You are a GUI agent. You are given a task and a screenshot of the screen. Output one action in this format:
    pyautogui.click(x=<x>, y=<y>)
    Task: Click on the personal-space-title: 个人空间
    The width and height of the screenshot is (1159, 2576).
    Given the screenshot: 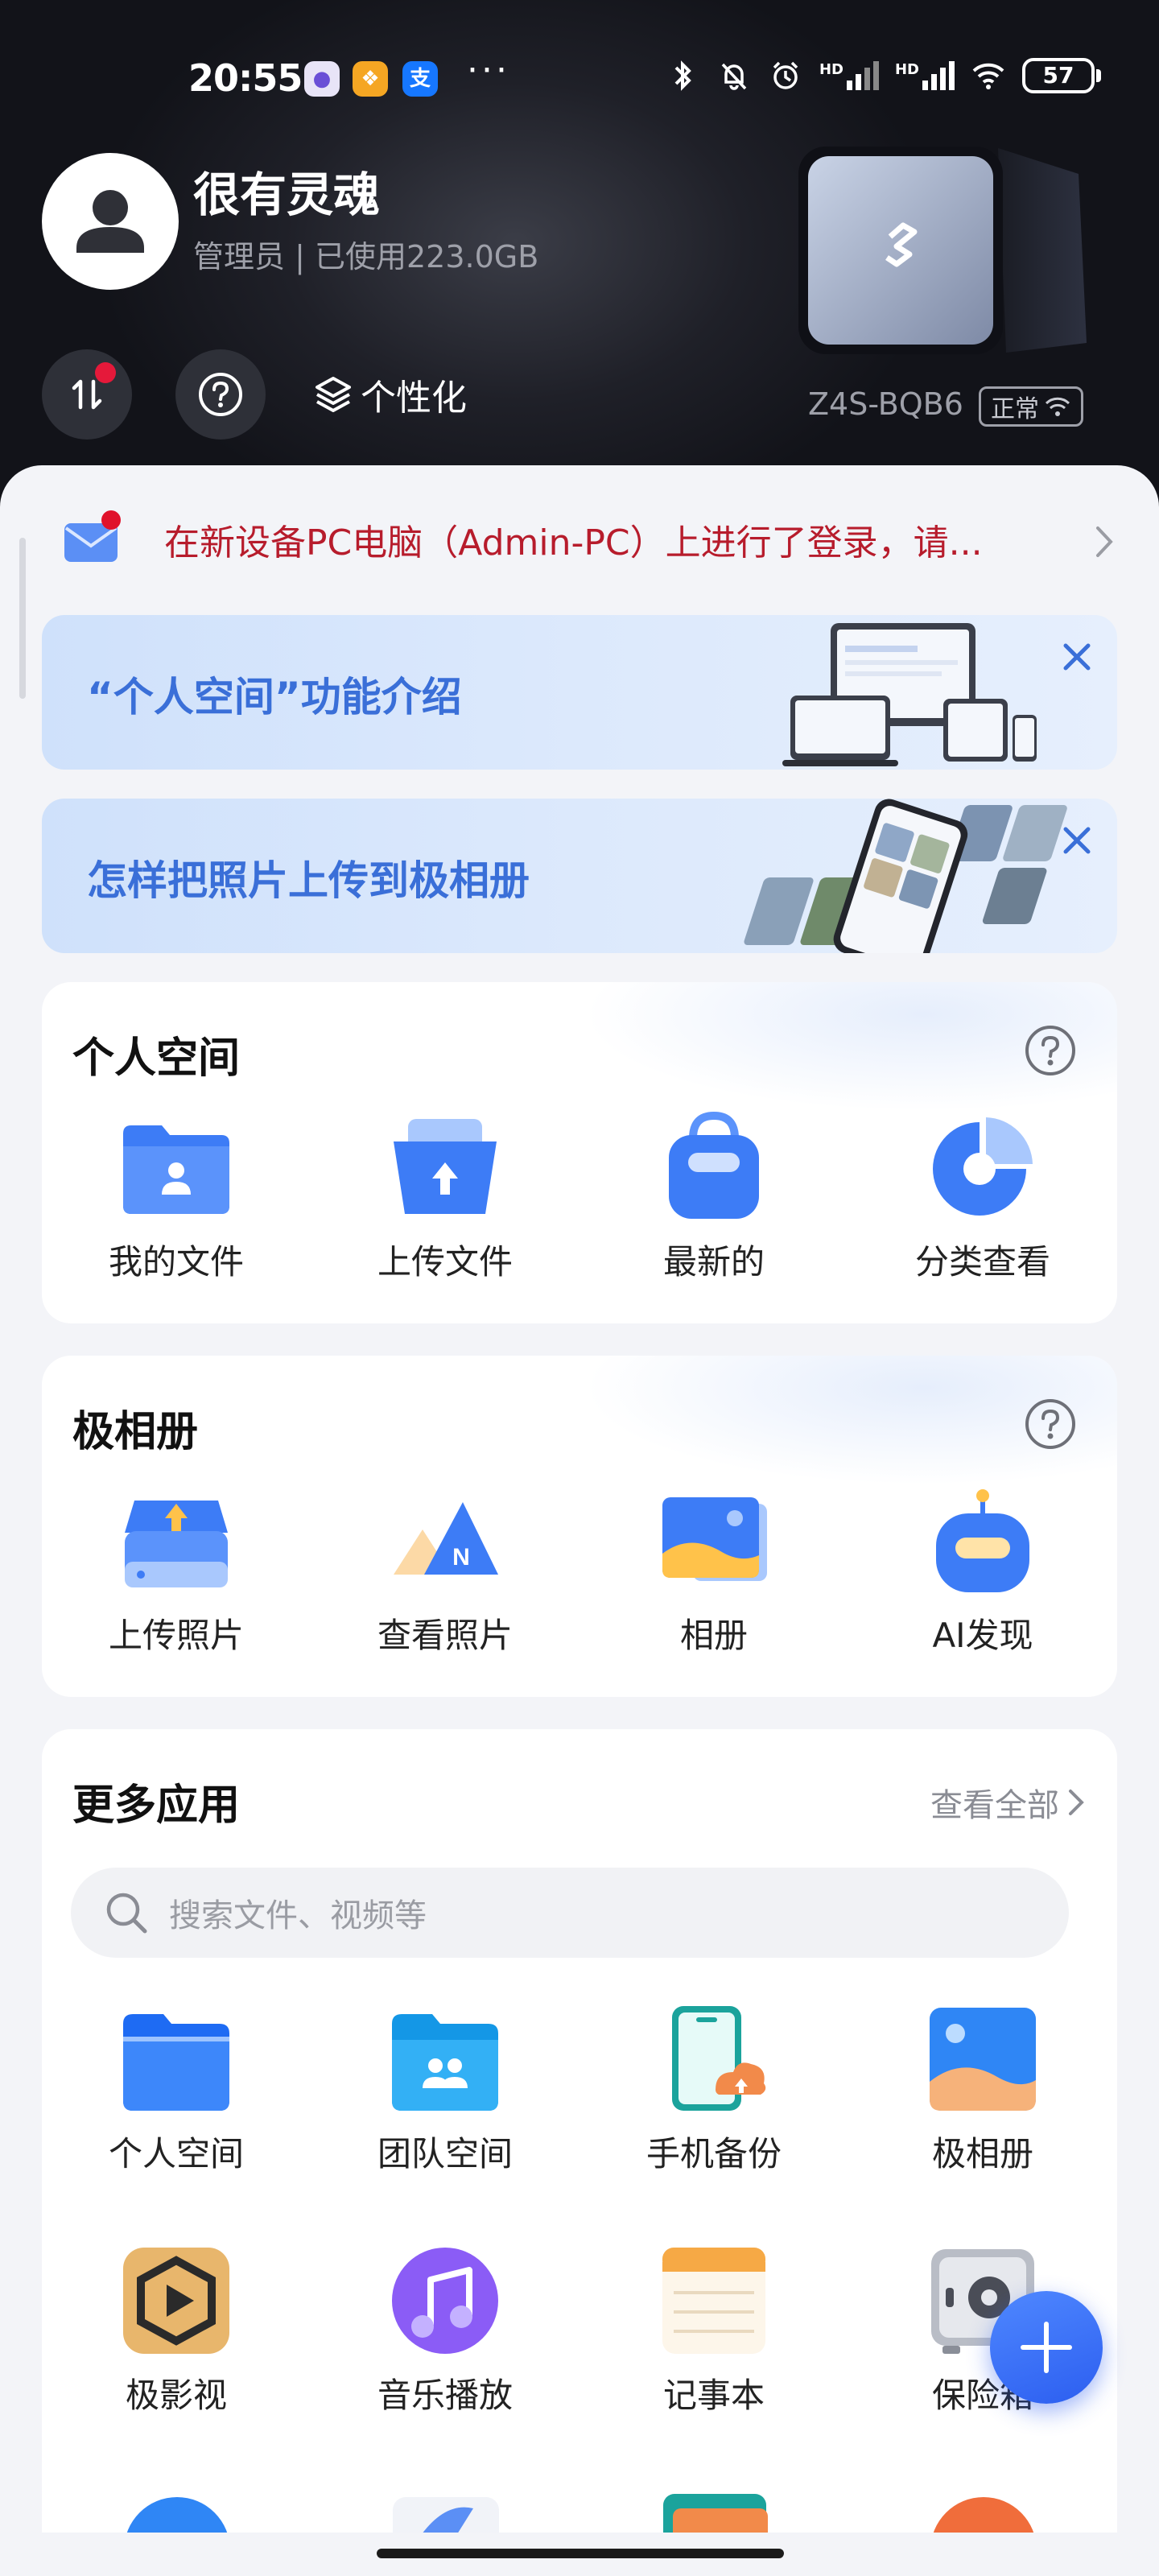 What is the action you would take?
    pyautogui.click(x=156, y=1058)
    